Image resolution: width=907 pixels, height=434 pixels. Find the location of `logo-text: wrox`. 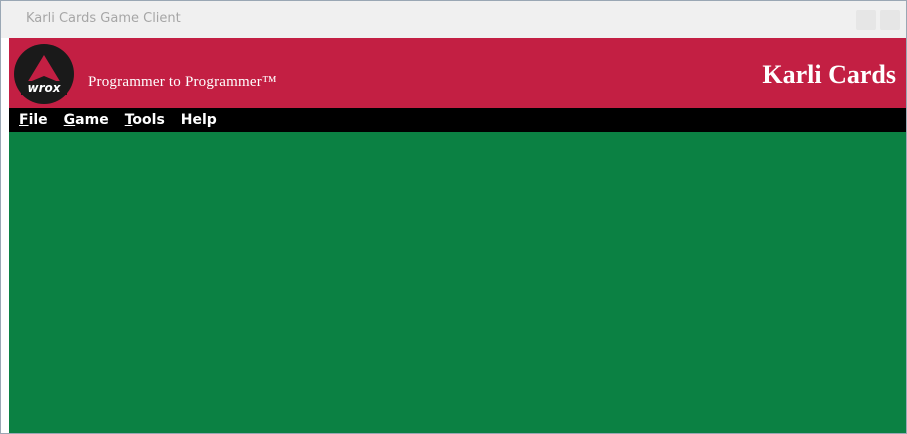

logo-text: wrox is located at coordinates (45, 88).